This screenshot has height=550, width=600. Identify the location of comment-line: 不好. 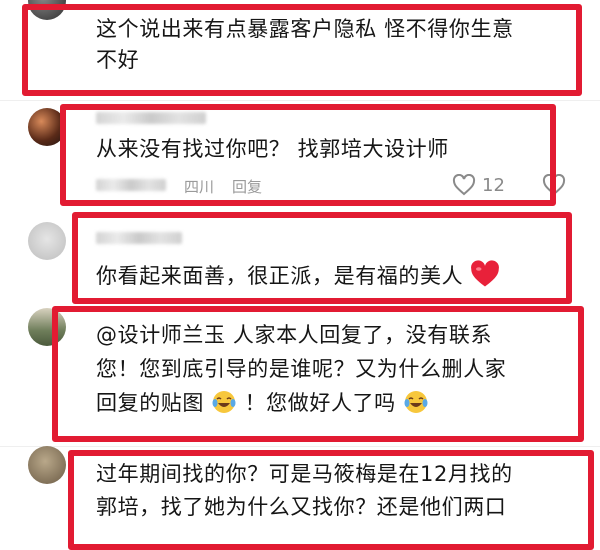
(118, 60).